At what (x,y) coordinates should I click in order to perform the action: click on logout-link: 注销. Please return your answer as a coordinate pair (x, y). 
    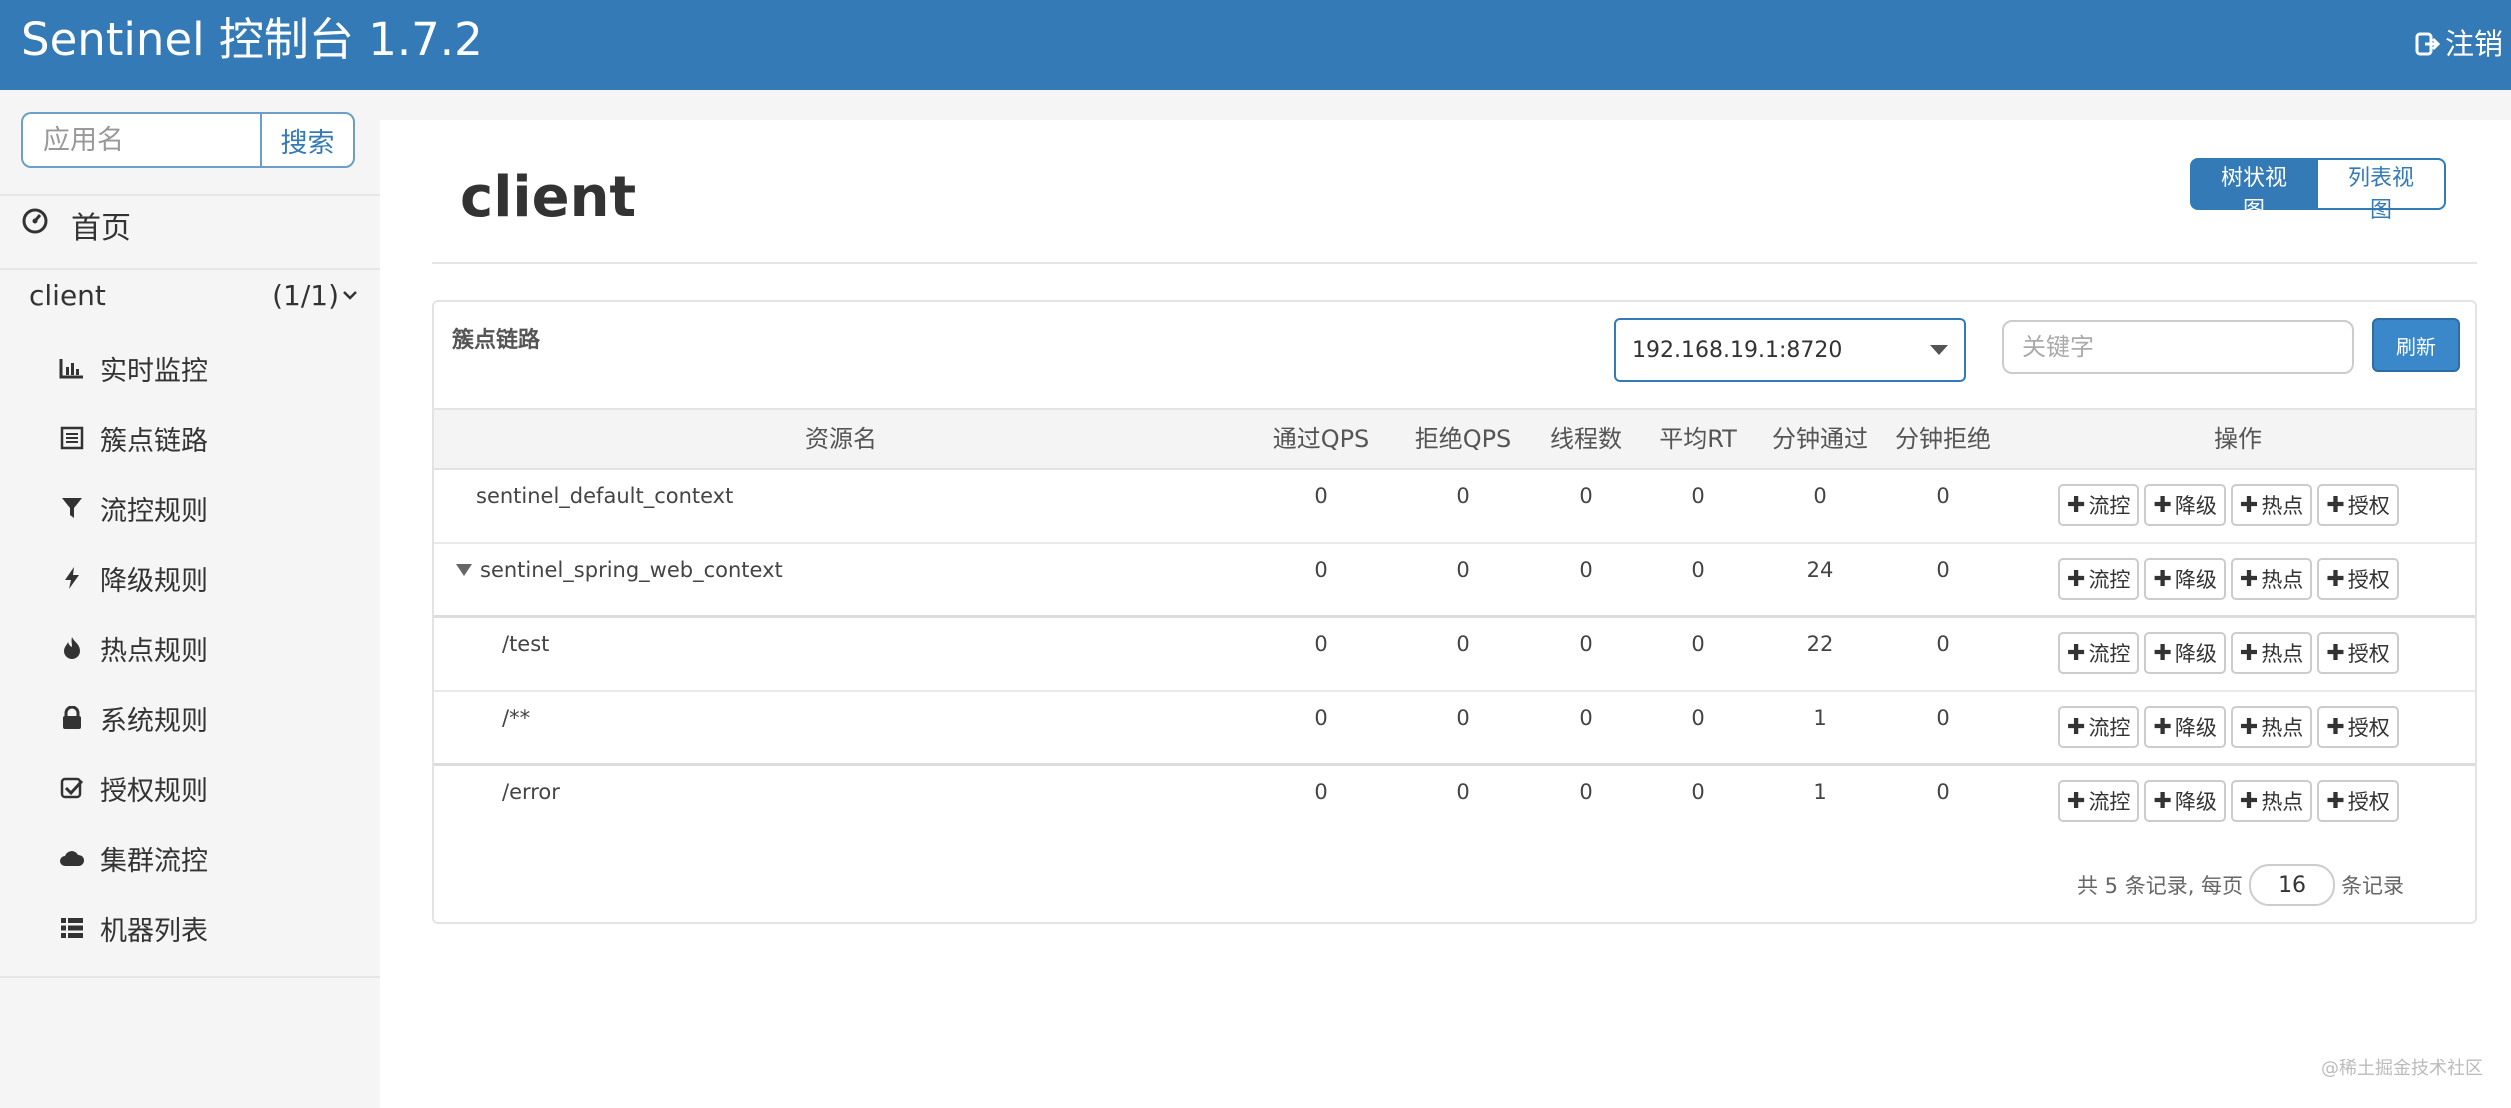
    Looking at the image, I should click on (2459, 44).